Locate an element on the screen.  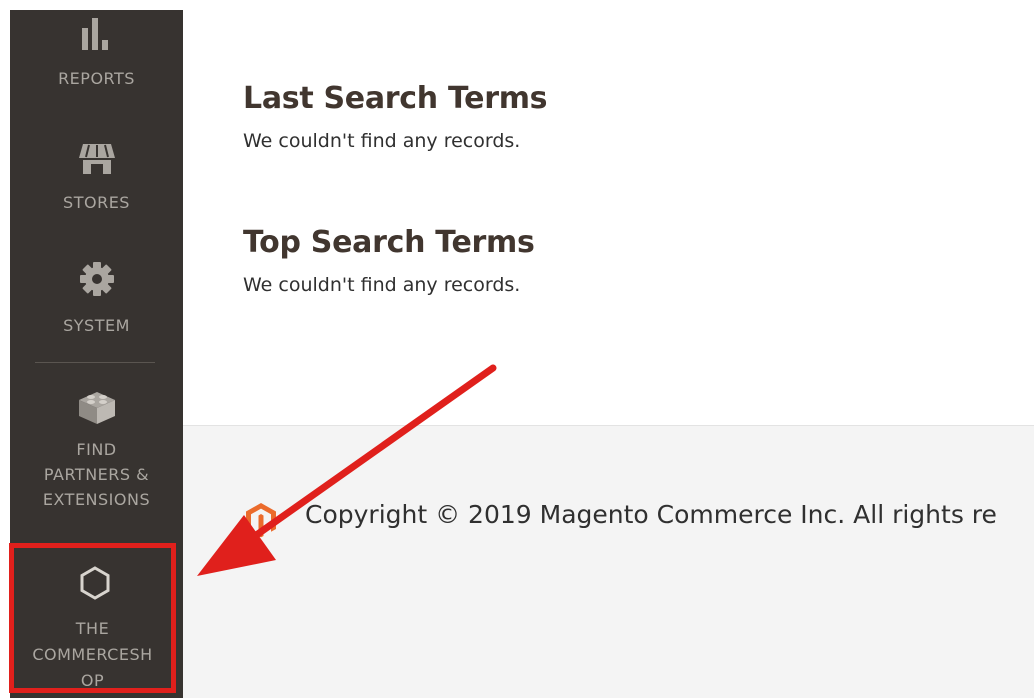
magento-logo-icon is located at coordinates (261, 520).